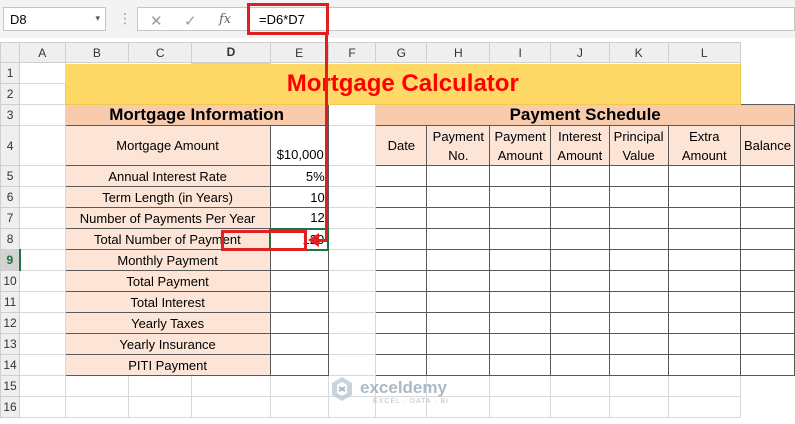 The height and width of the screenshot is (424, 795). I want to click on row-header: 5, so click(10, 176).